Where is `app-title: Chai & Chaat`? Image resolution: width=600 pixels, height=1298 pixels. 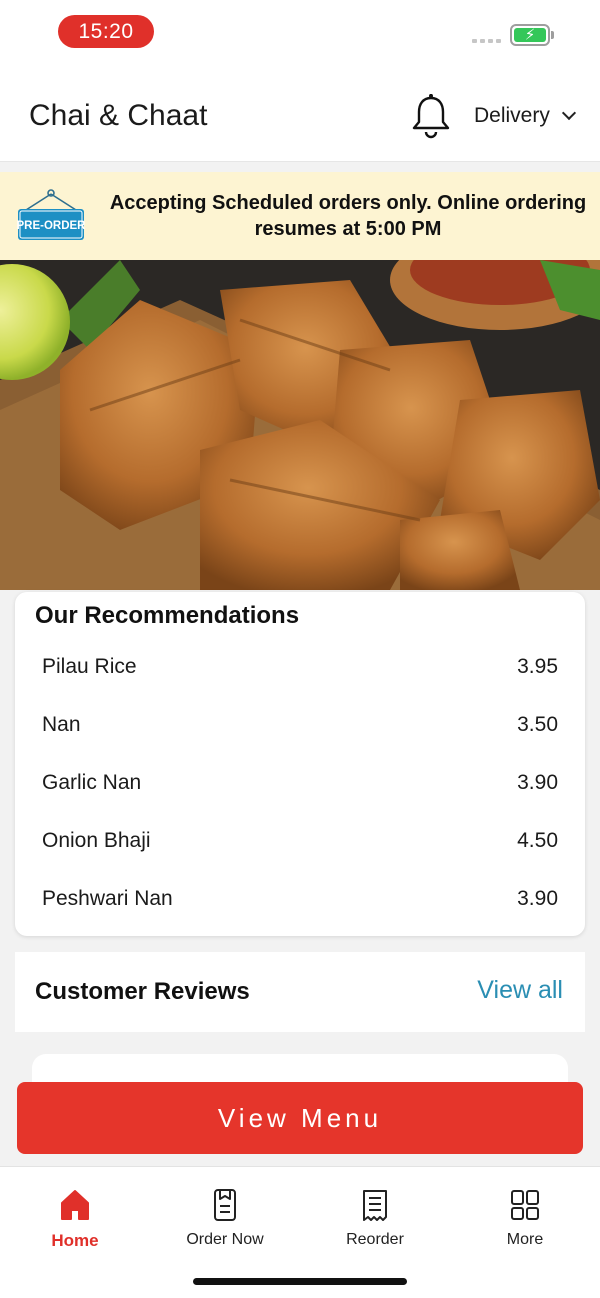
app-title: Chai & Chaat is located at coordinates (118, 115).